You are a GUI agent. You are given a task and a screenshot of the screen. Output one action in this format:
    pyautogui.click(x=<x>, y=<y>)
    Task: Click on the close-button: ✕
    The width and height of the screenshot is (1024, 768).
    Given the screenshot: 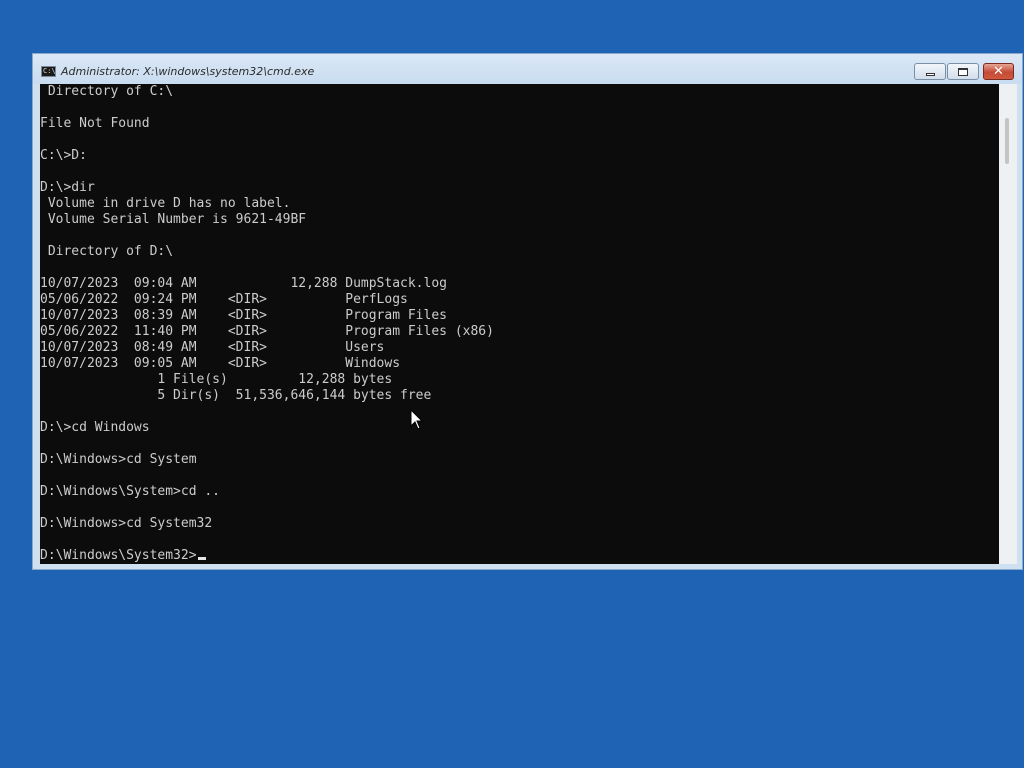 What is the action you would take?
    pyautogui.click(x=998, y=71)
    